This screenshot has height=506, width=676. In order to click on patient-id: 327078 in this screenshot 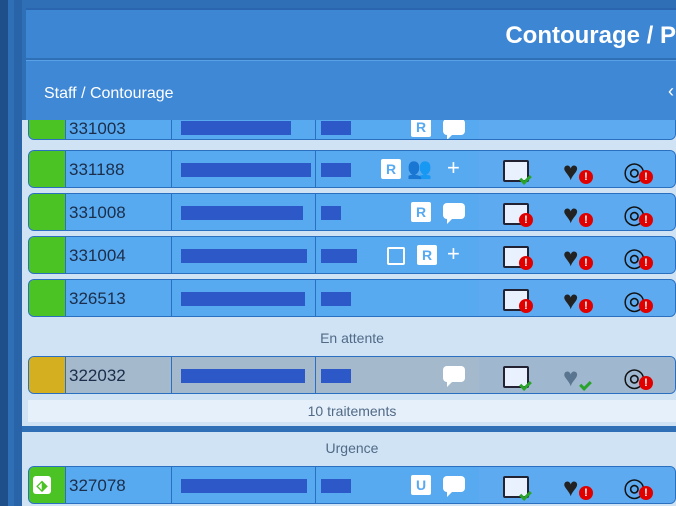, I will do `click(97, 485)`.